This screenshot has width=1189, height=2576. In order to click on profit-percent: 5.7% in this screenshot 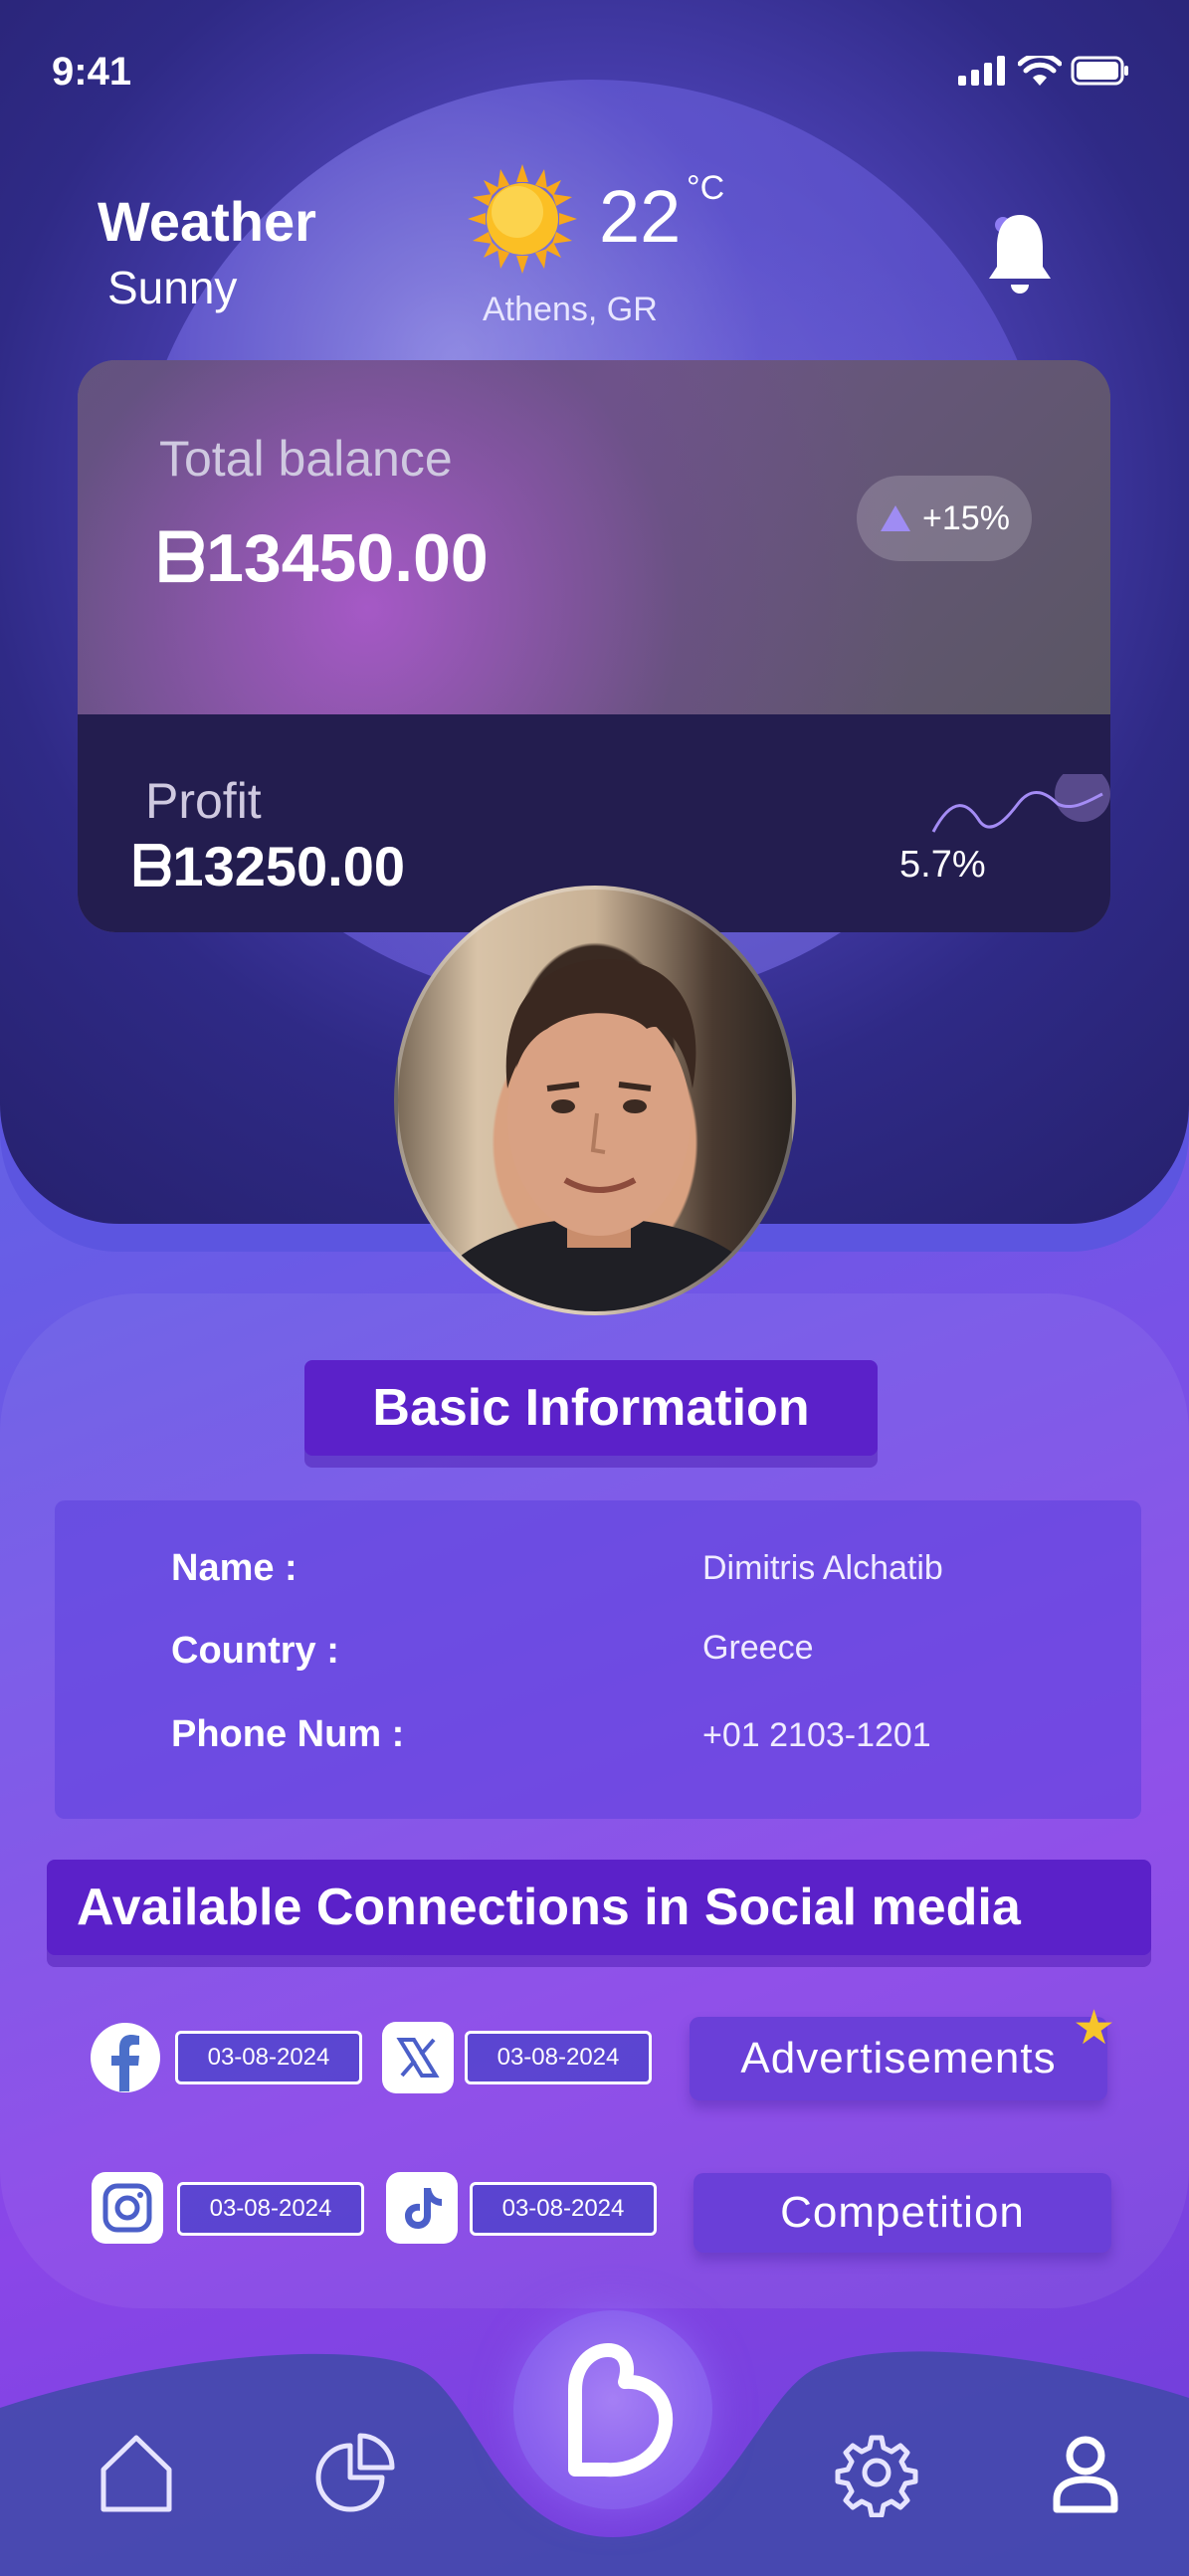, I will do `click(942, 865)`.